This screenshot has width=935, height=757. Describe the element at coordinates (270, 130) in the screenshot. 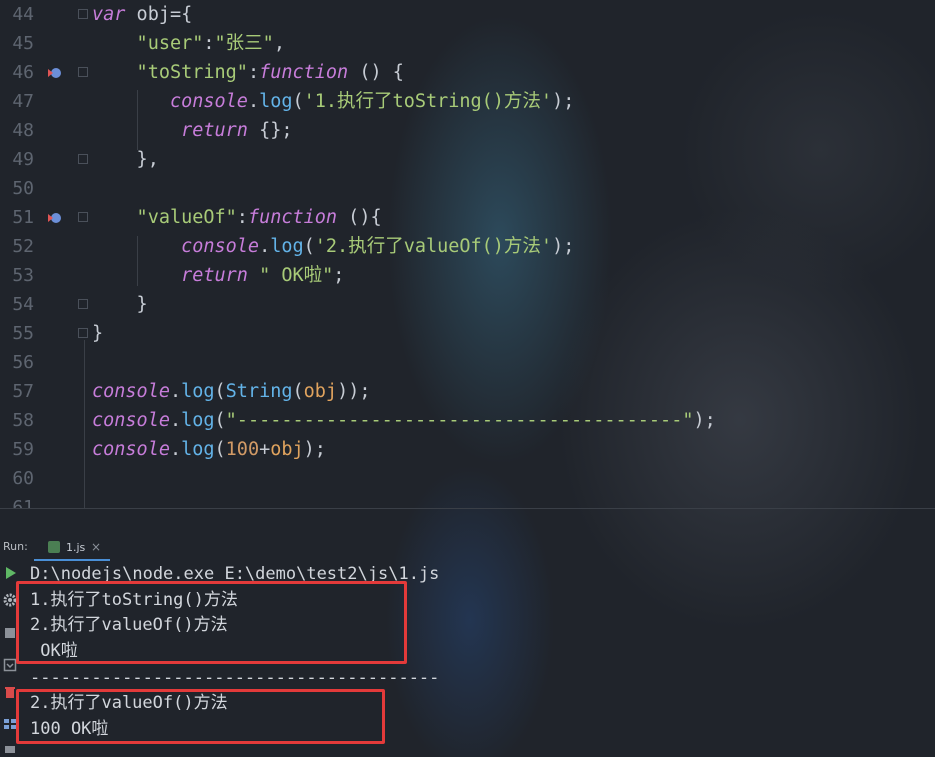

I see `code-token: {};` at that location.